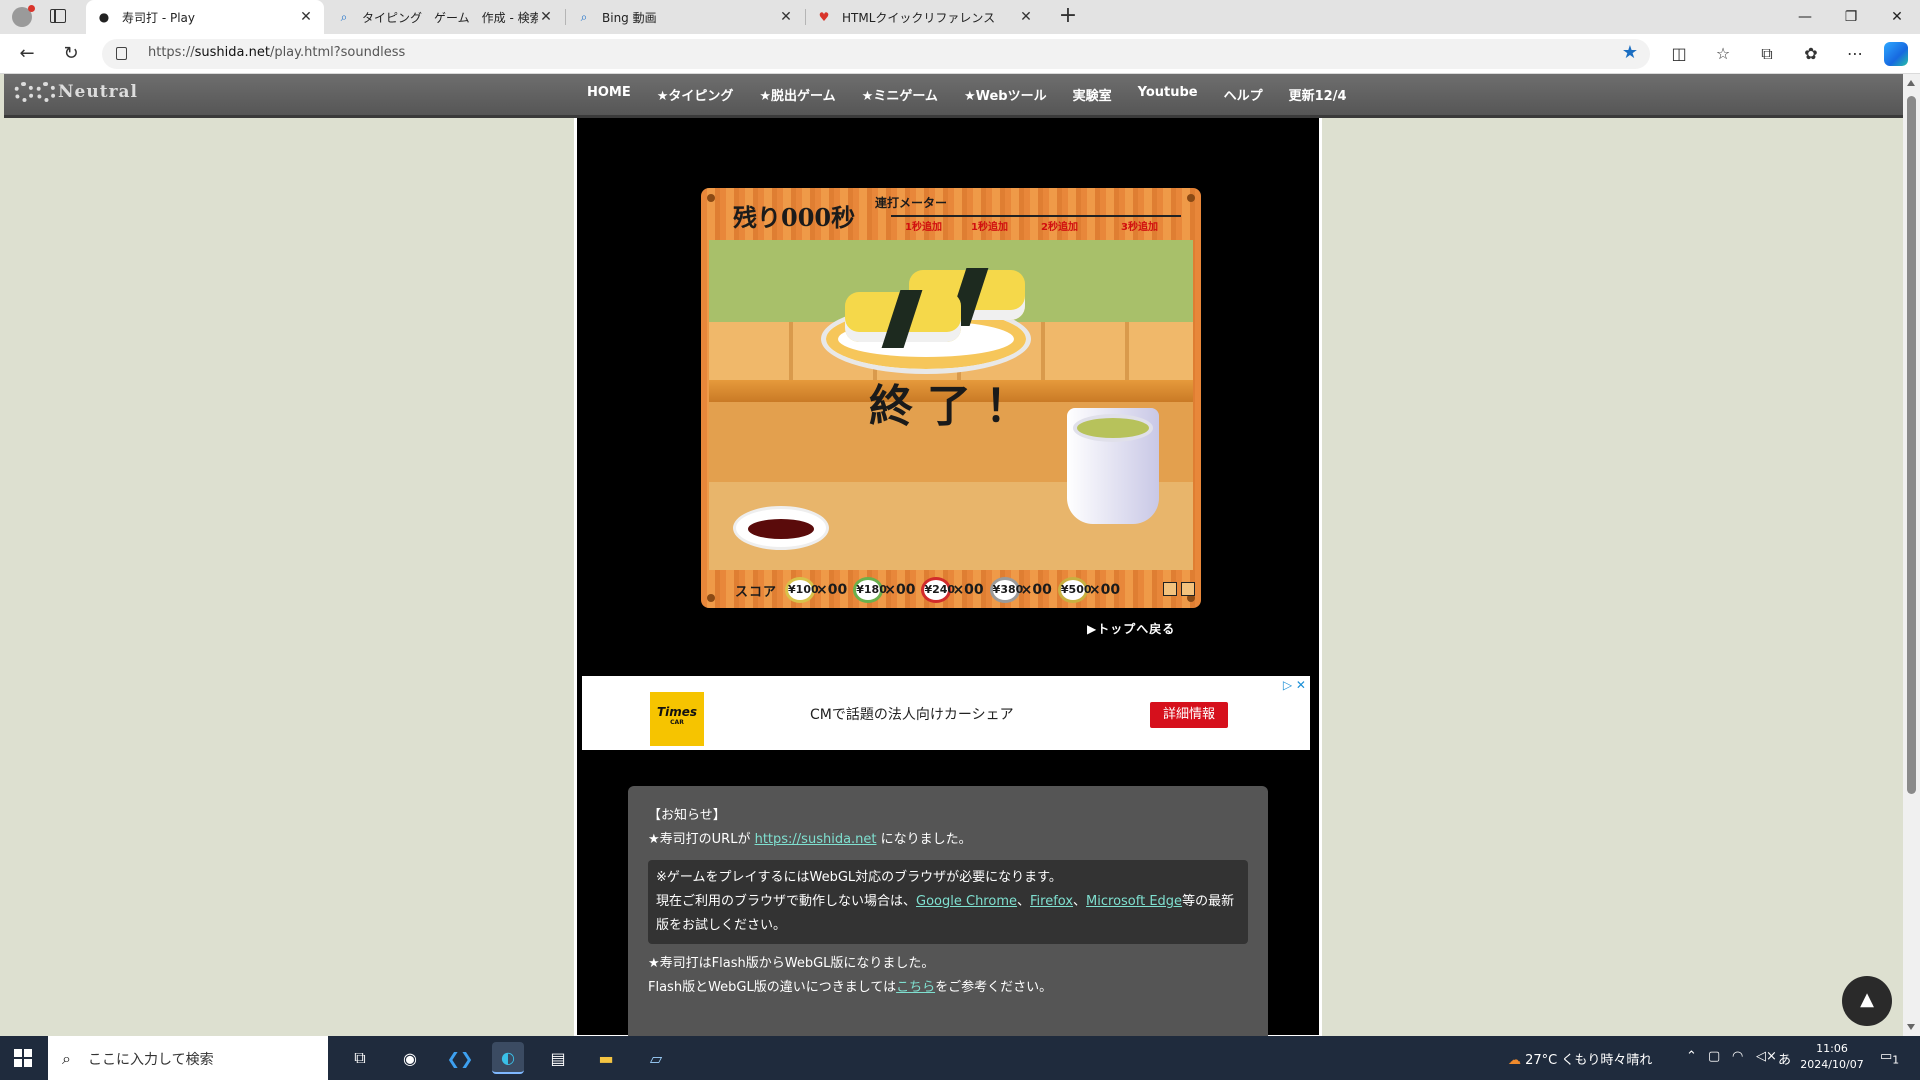 This screenshot has height=1080, width=1920. Describe the element at coordinates (1737, 1056) in the screenshot. I see `network-icon: ◠` at that location.